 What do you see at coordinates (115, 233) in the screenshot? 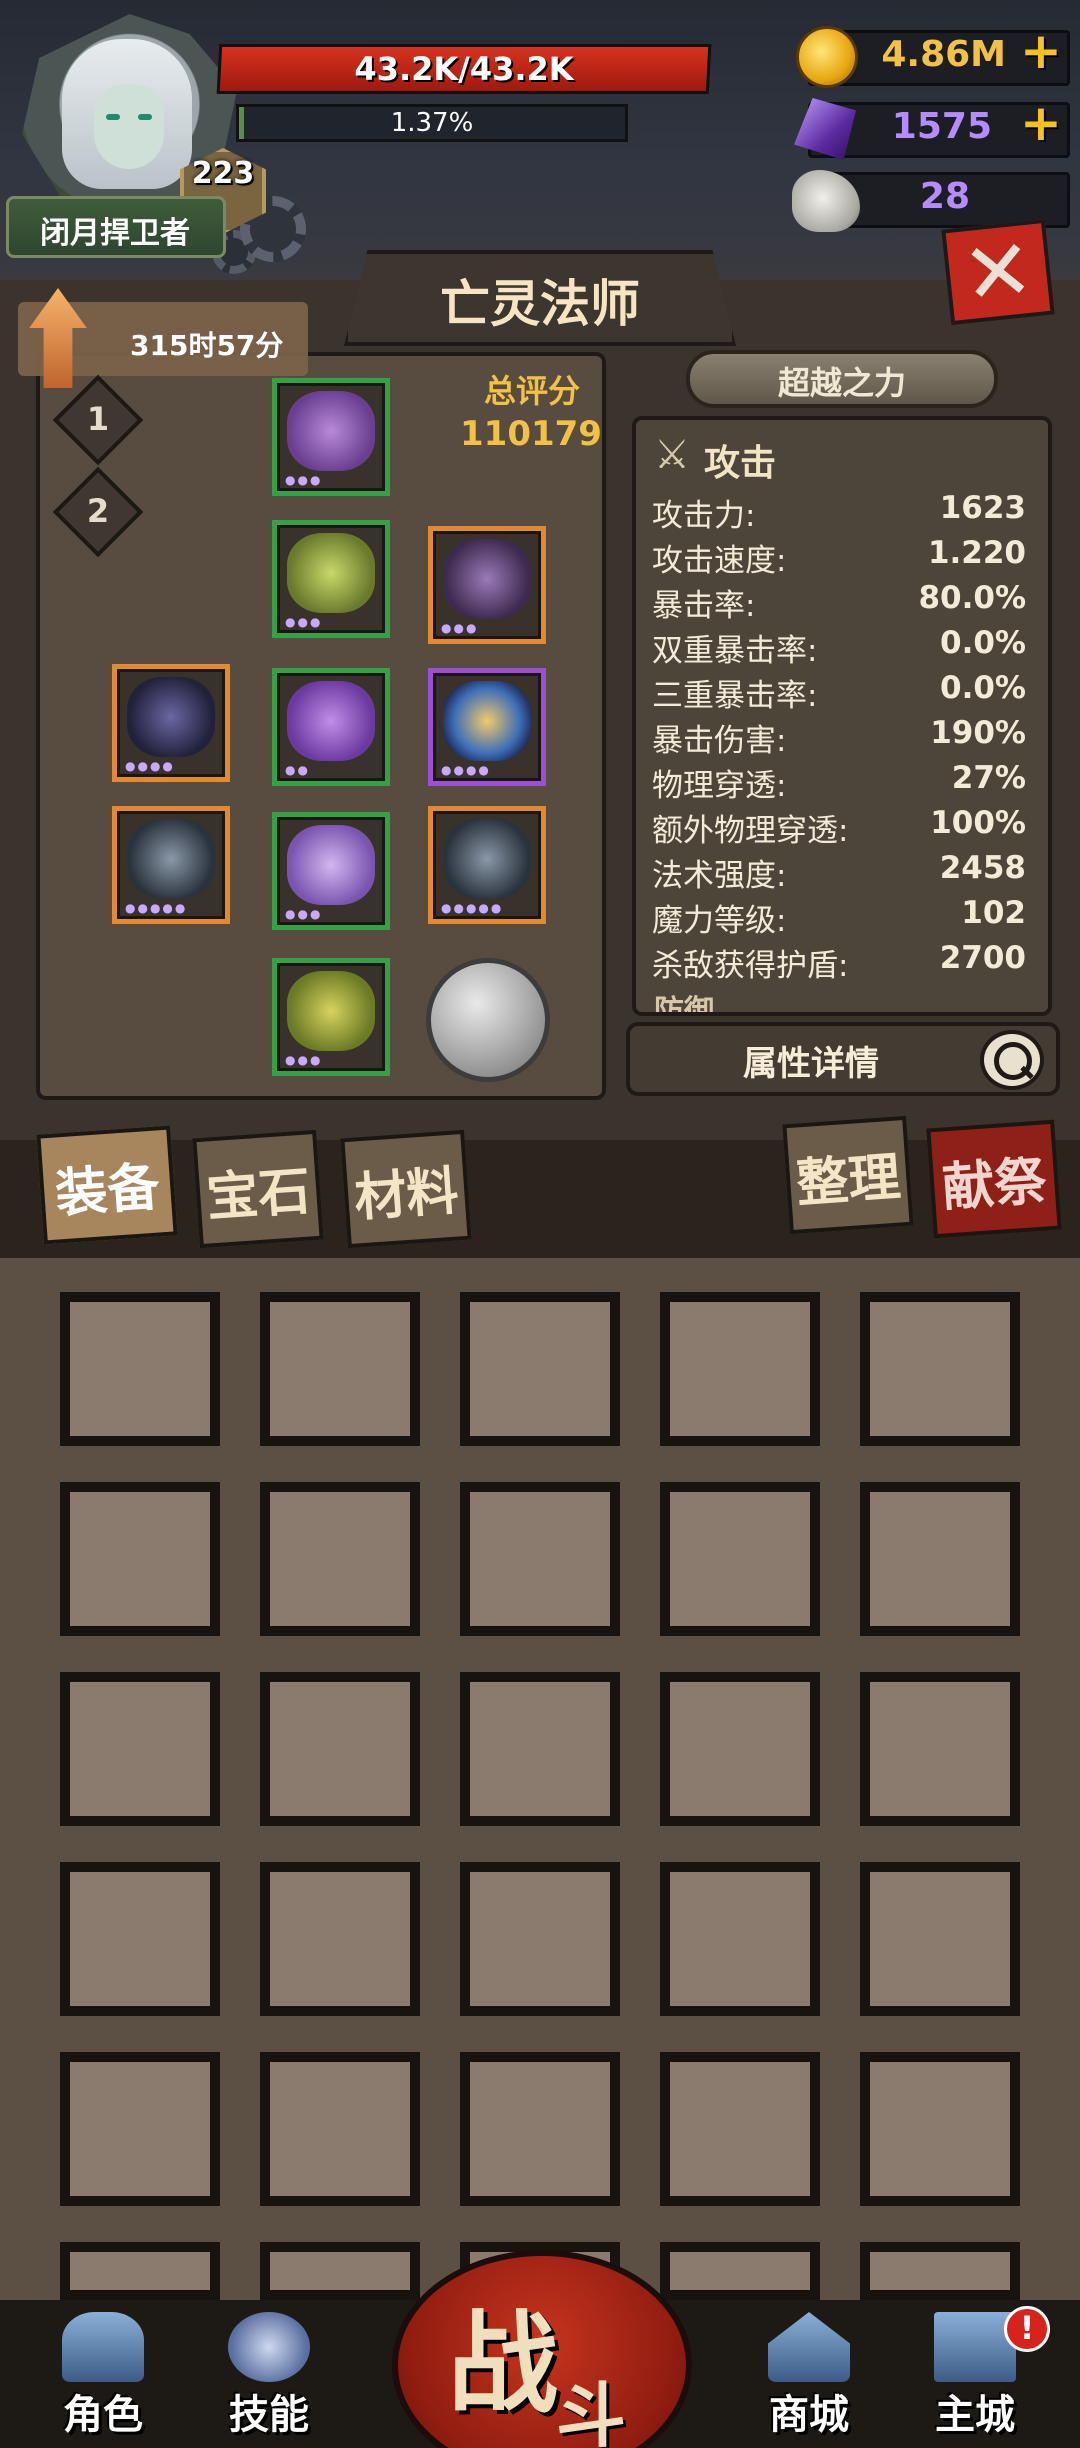
I see `player-title: 闭月捍卫者` at bounding box center [115, 233].